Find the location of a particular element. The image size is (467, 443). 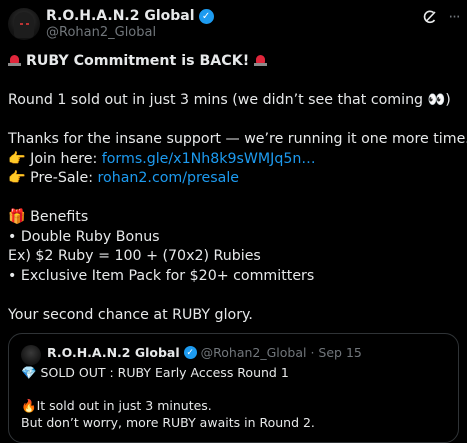

more-icon: ··· is located at coordinates (454, 17).